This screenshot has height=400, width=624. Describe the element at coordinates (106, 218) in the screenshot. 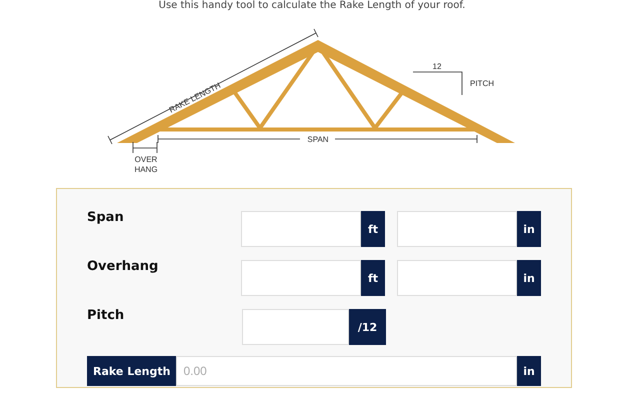

I see `field-label: Span` at that location.